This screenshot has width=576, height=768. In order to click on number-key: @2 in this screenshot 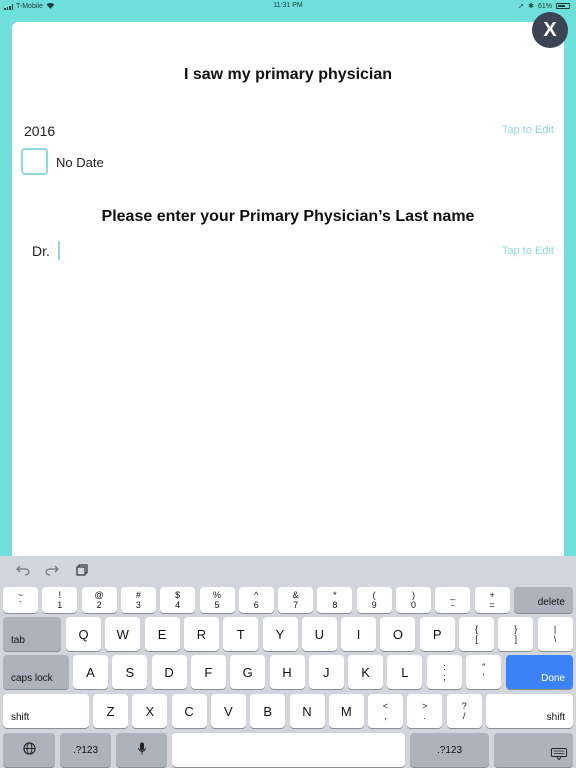, I will do `click(99, 600)`.